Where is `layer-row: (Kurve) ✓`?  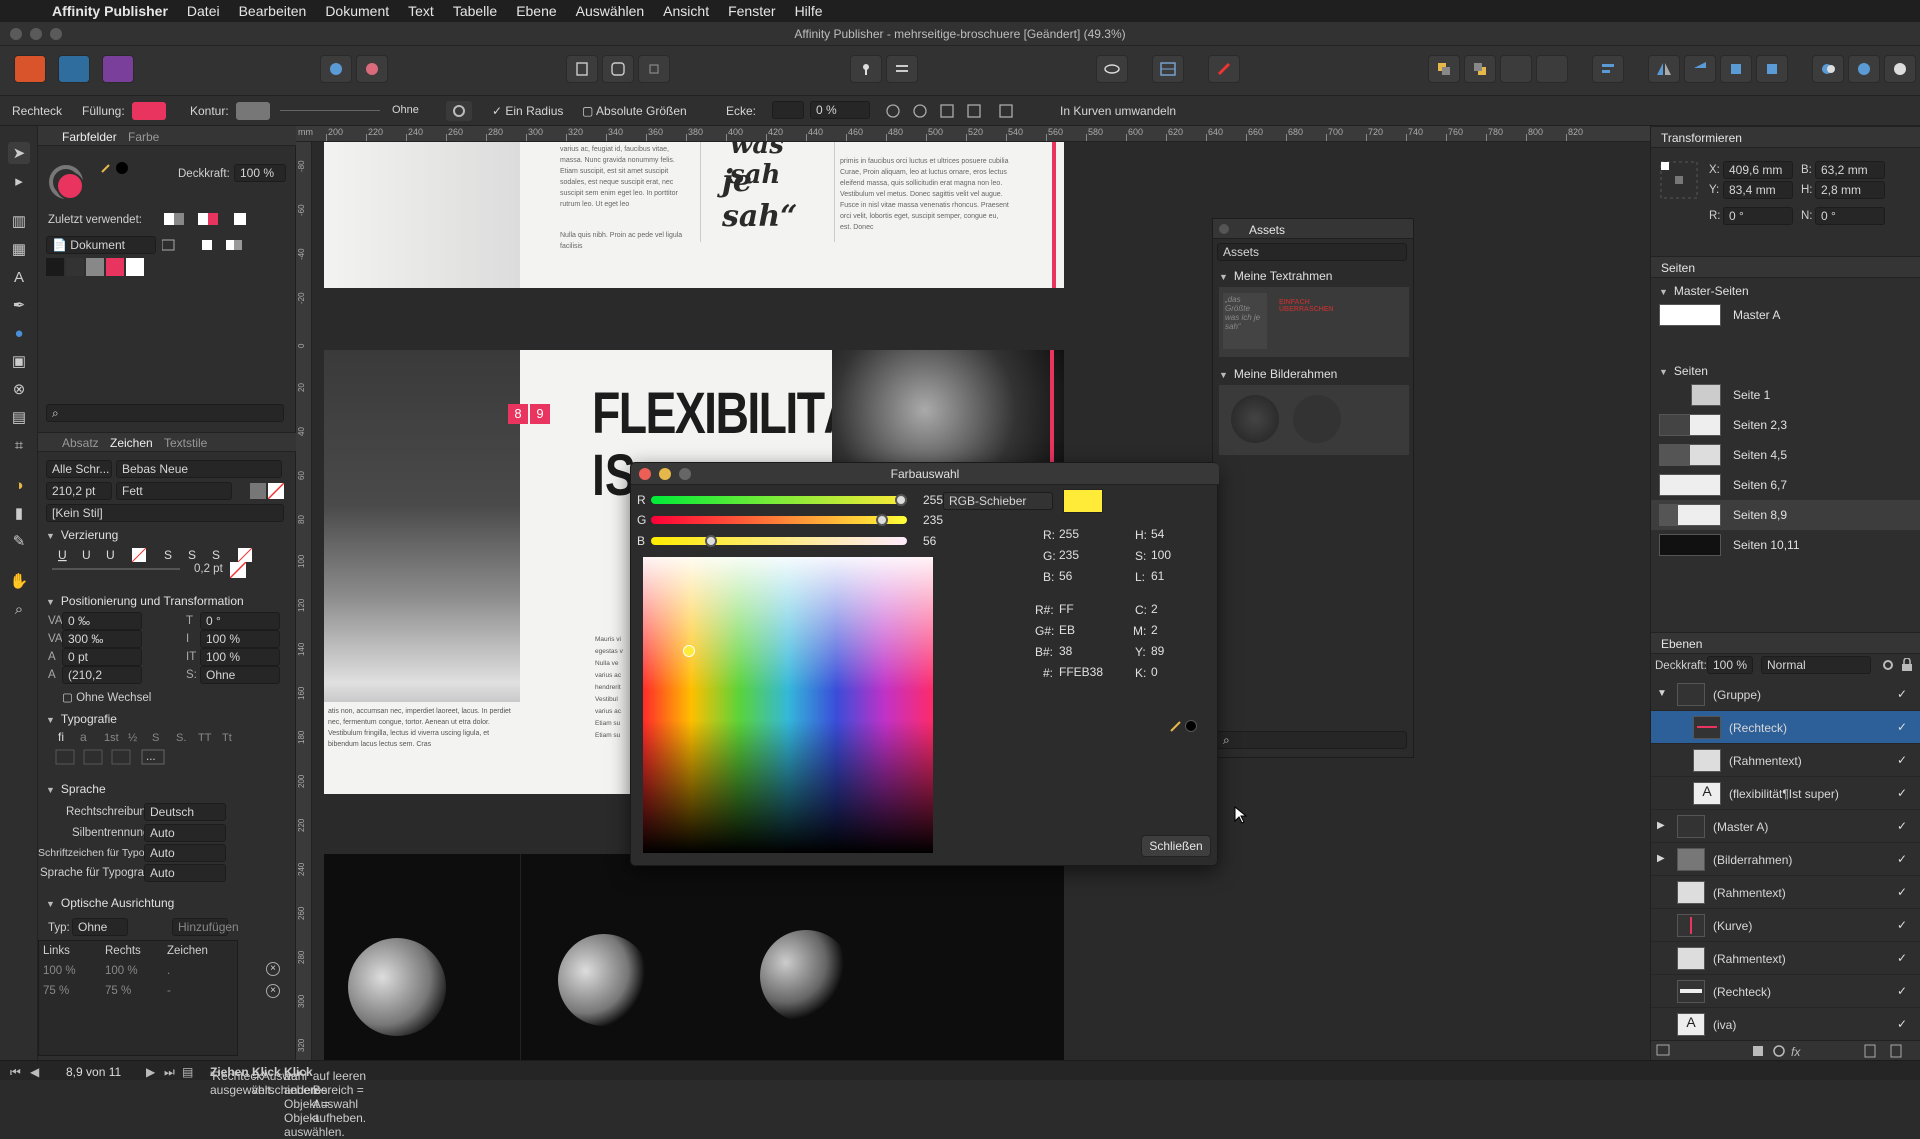 layer-row: (Kurve) ✓ is located at coordinates (1785, 925).